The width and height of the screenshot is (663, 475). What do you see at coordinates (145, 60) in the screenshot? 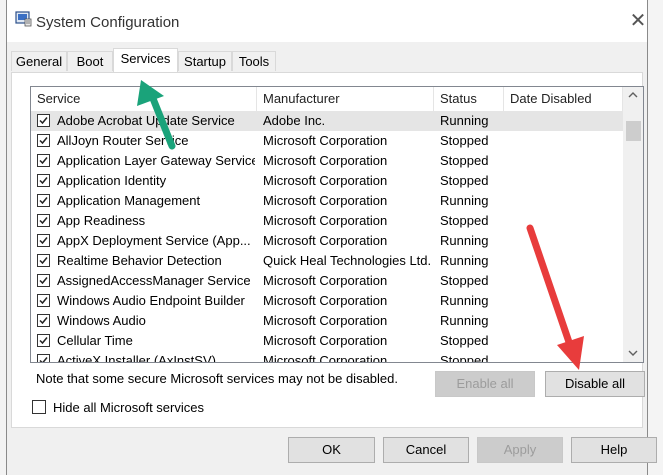
I see `tab-services: Services` at bounding box center [145, 60].